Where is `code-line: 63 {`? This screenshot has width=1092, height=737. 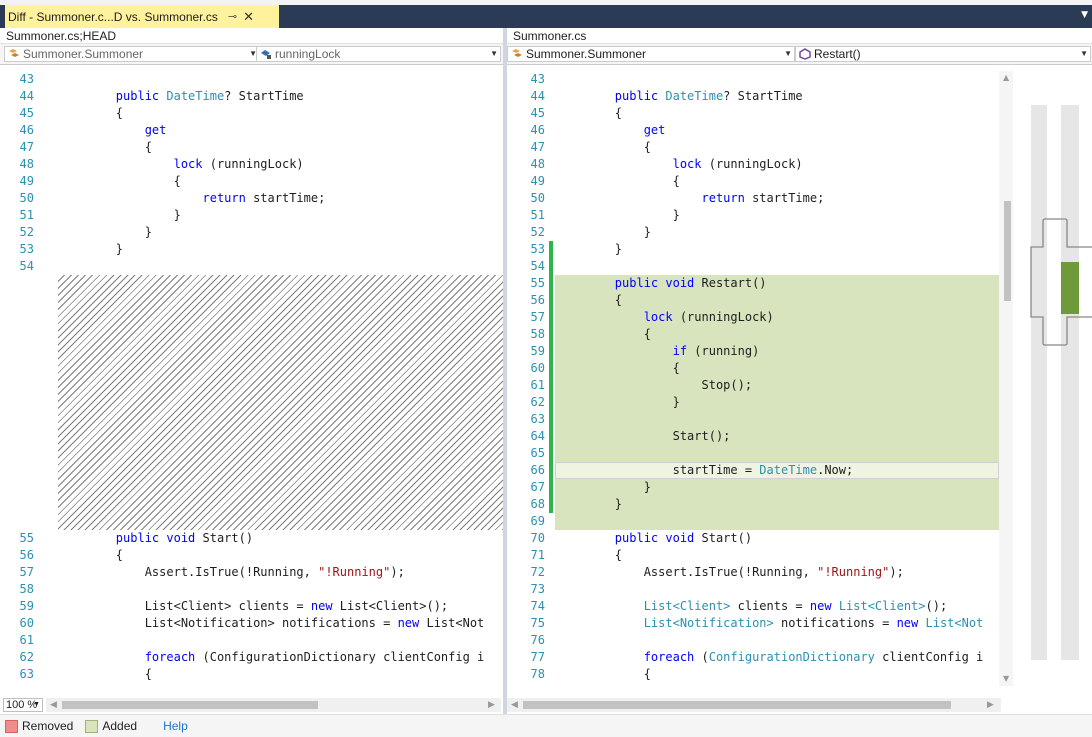
code-line: 63 { is located at coordinates (251, 674).